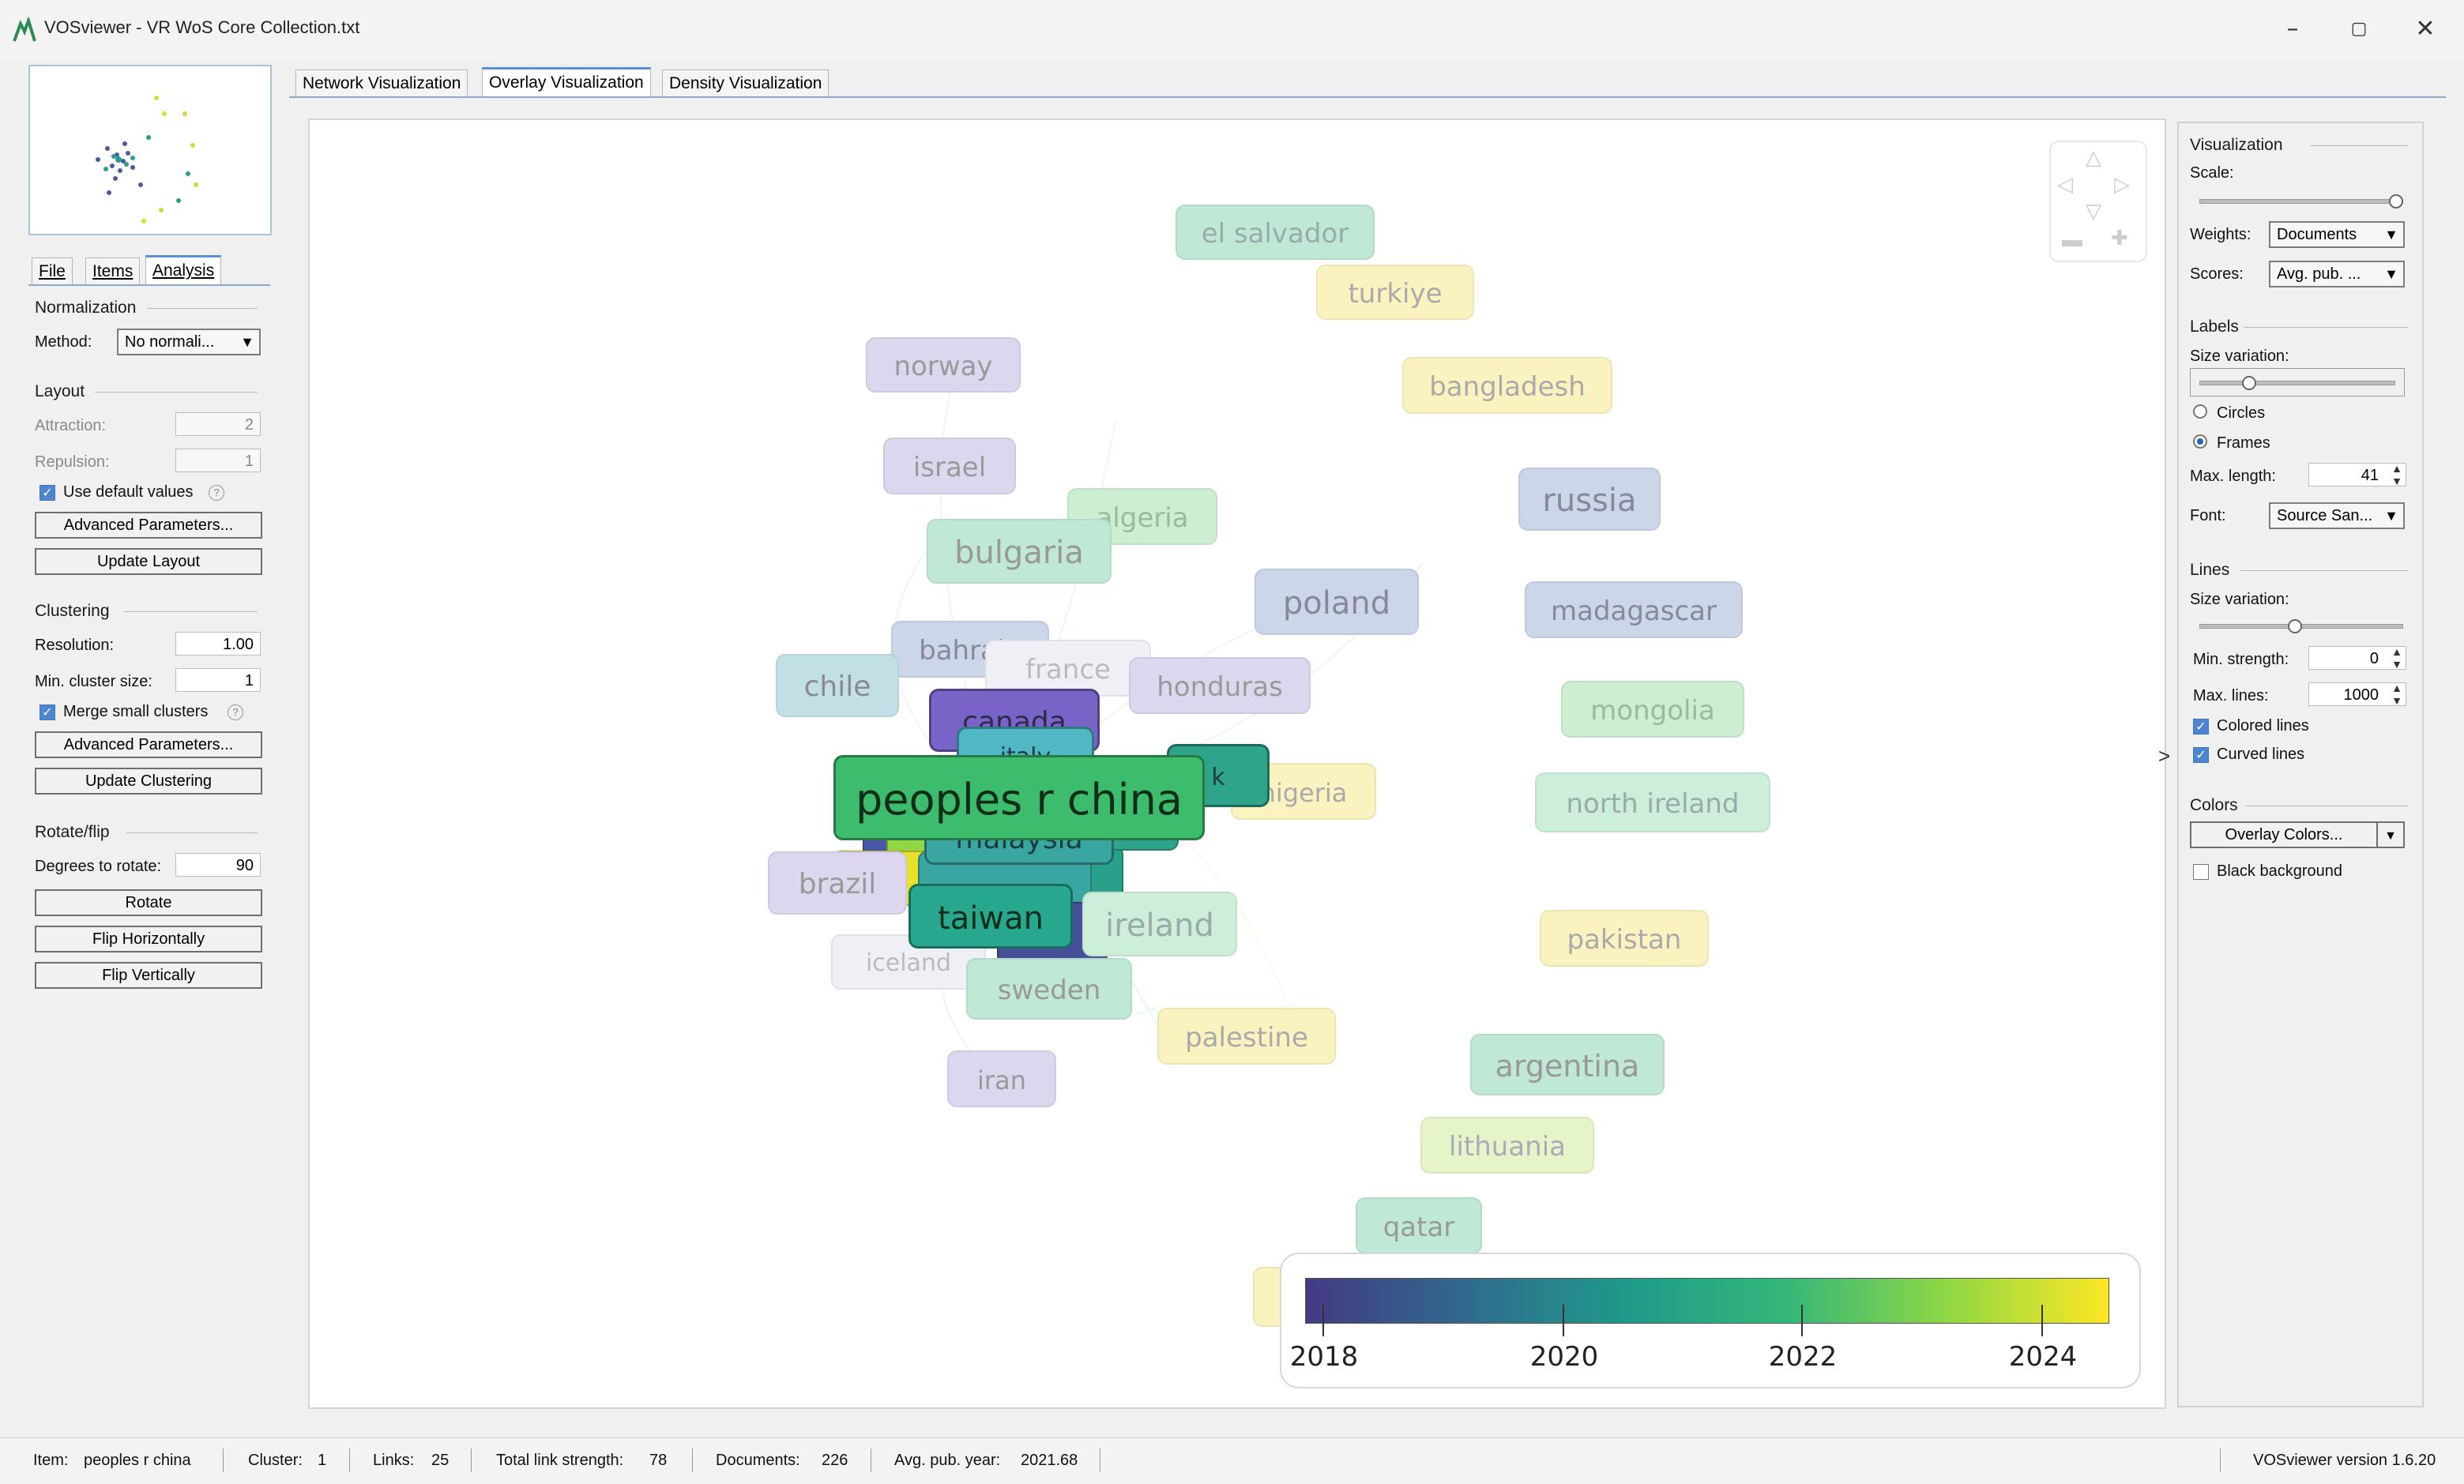 The image size is (2464, 1484). What do you see at coordinates (183, 270) in the screenshot?
I see `tab-analysis: Analysis` at bounding box center [183, 270].